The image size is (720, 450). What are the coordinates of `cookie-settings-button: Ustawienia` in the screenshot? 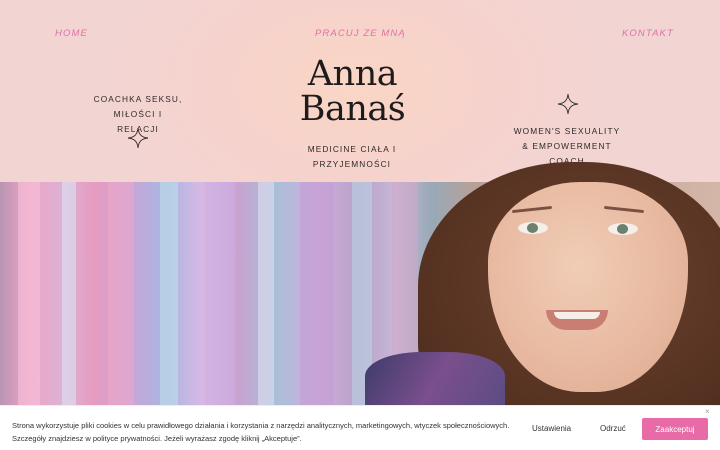 It's located at (551, 428).